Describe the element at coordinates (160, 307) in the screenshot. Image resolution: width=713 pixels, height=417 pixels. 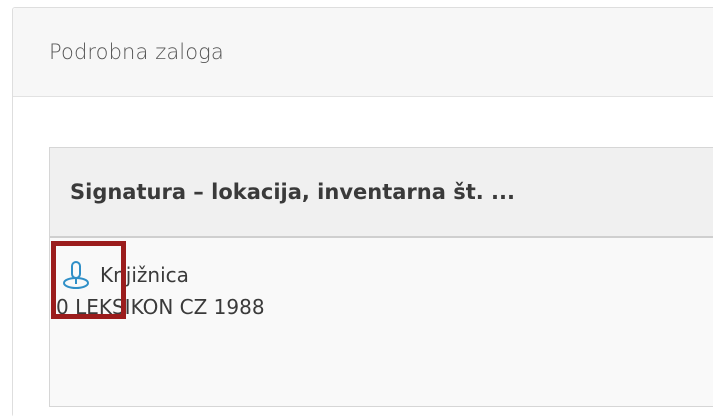
I see `call-number: 0 LEKSIKON CZ 1988` at that location.